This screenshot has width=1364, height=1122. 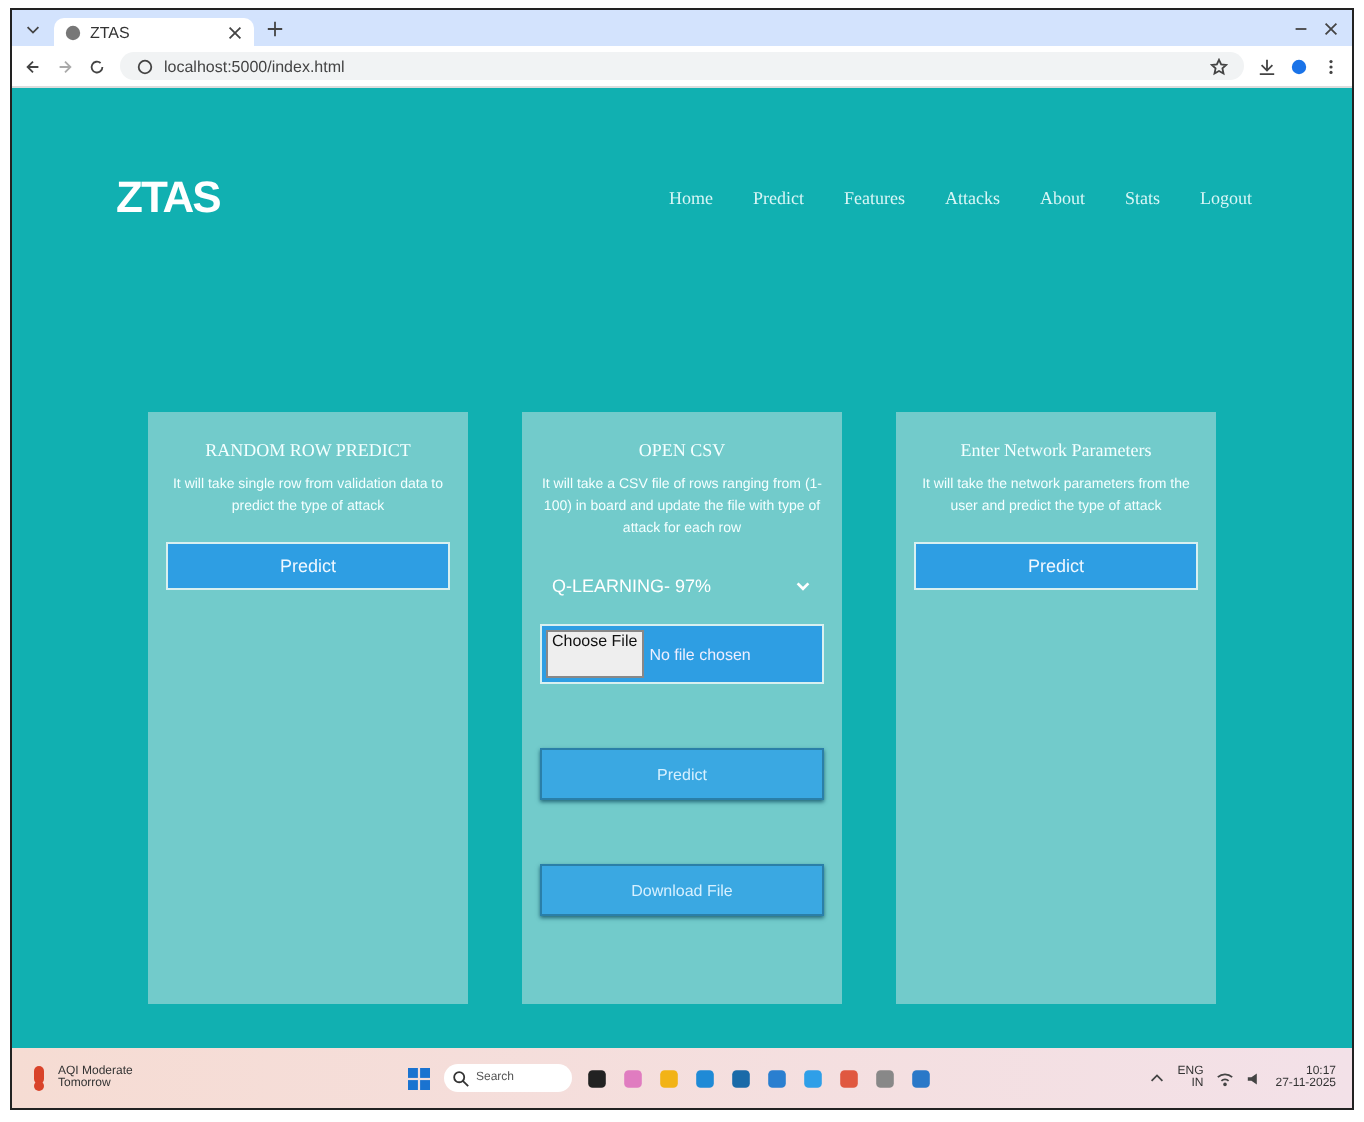 I want to click on file-input: Choose File No file chosen, so click(x=682, y=654).